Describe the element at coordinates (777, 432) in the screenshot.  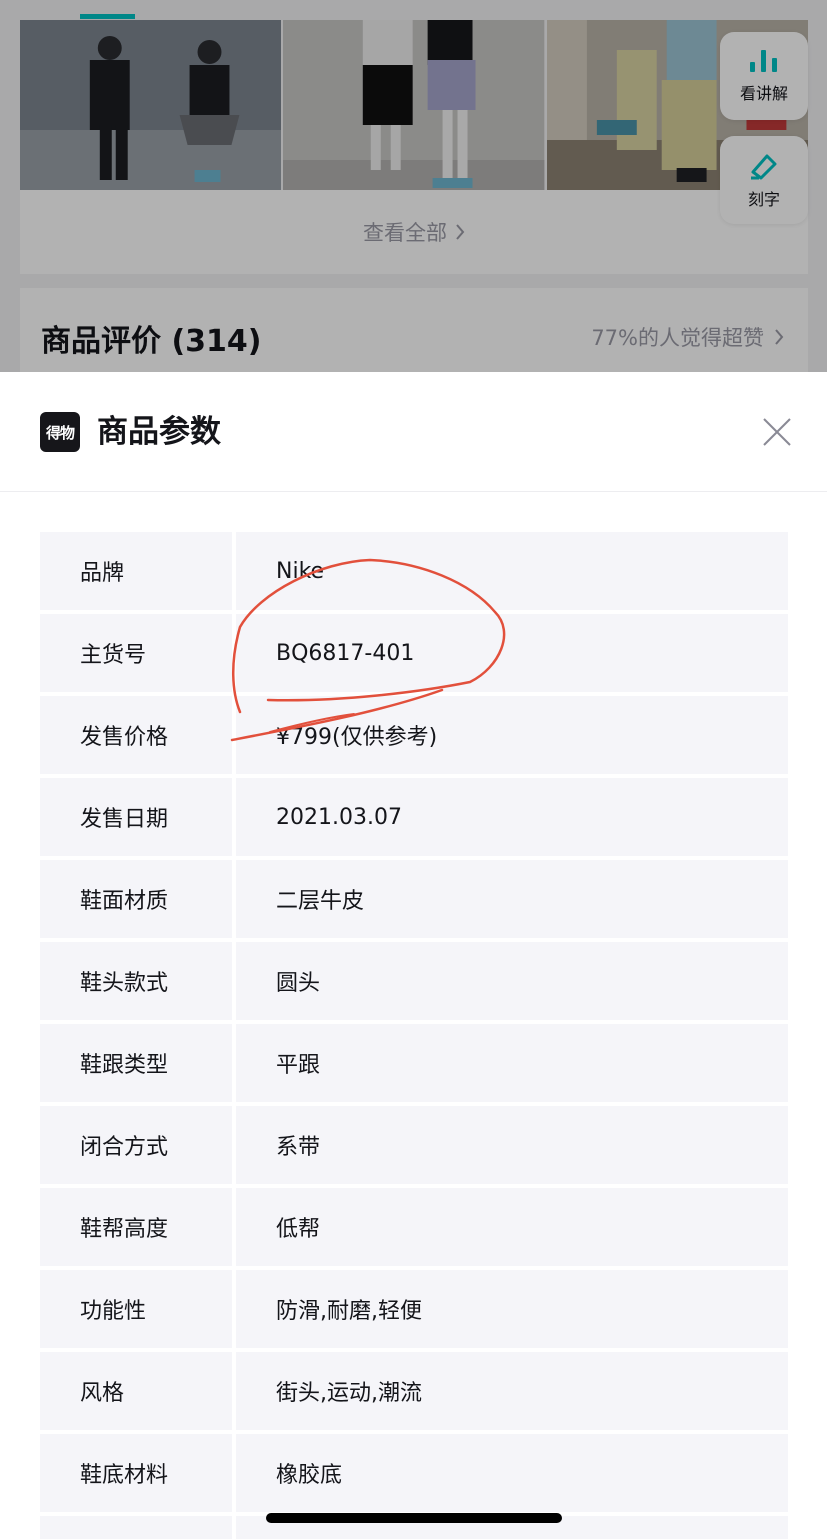
I see `close-icon` at that location.